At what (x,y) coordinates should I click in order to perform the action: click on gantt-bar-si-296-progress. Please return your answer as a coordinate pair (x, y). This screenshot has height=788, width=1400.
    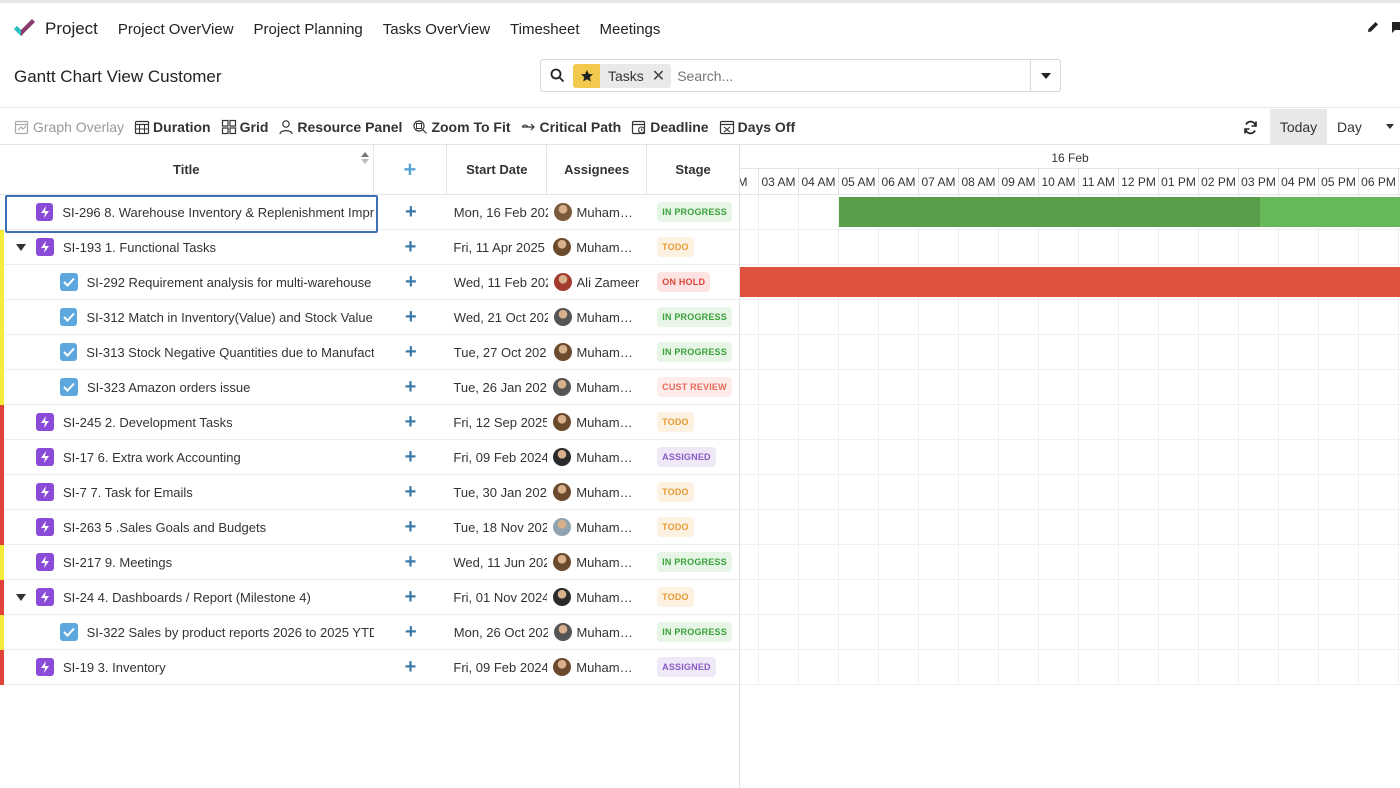
    Looking at the image, I should click on (1050, 212).